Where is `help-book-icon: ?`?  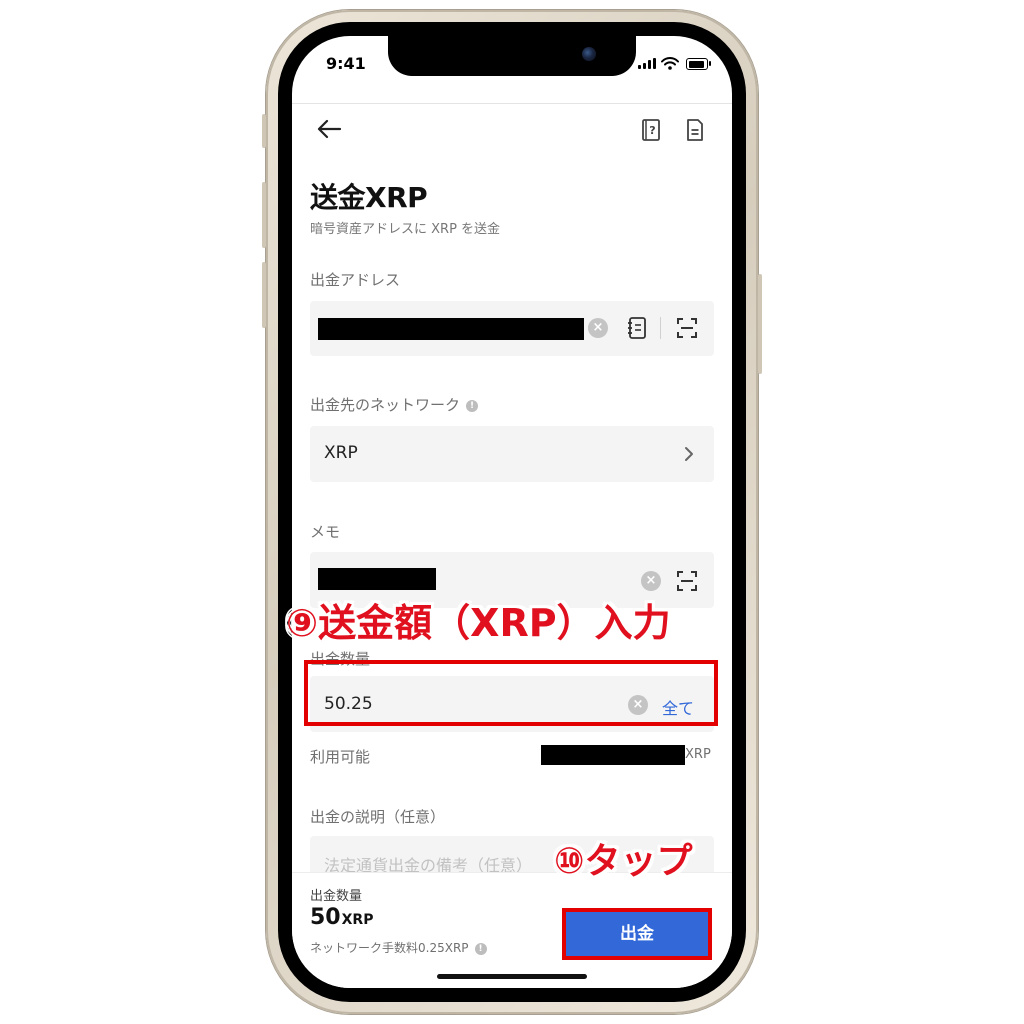 help-book-icon: ? is located at coordinates (651, 130).